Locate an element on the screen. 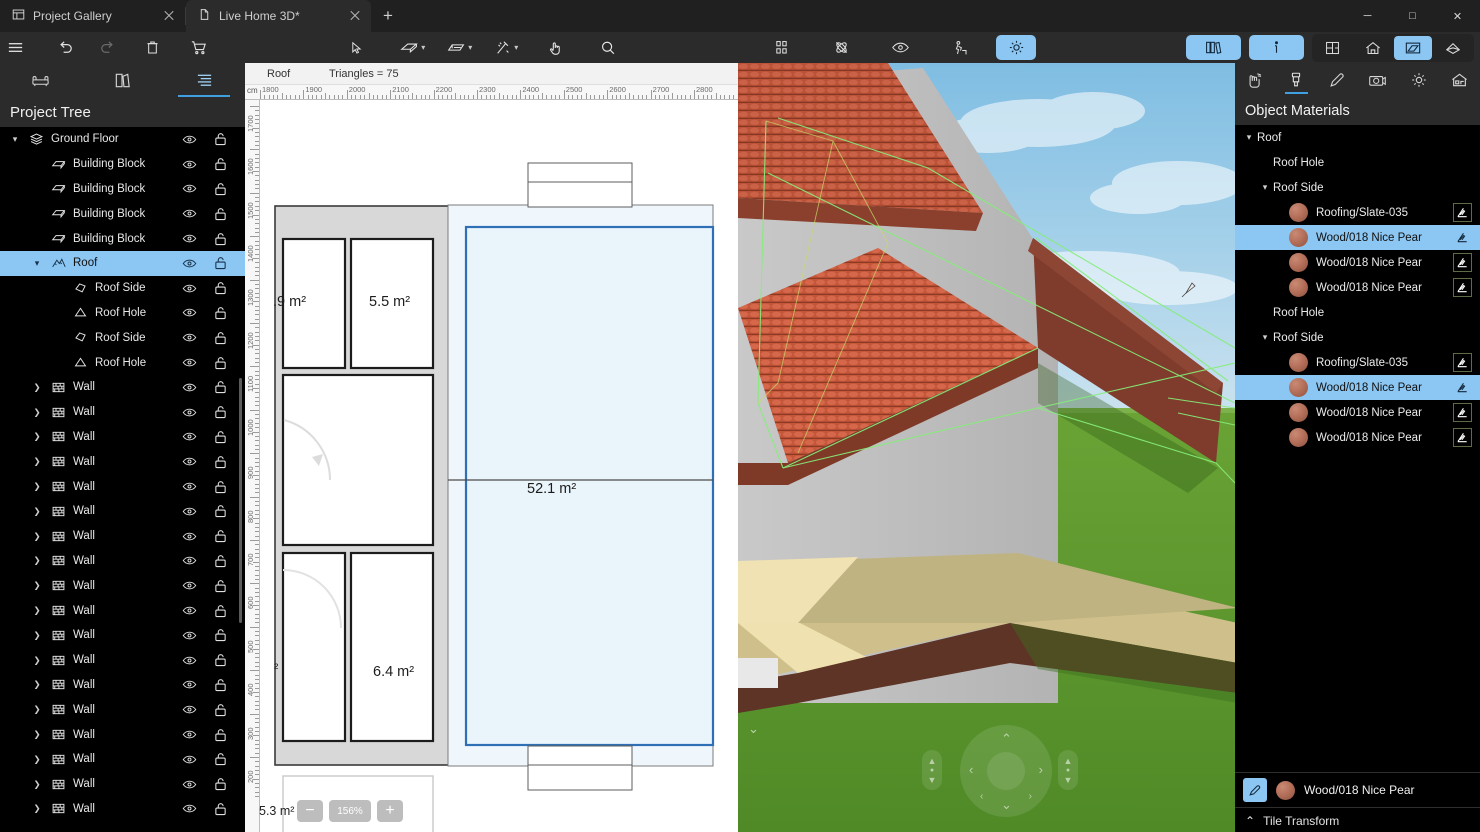 The width and height of the screenshot is (1480, 832). delete-button is located at coordinates (153, 48).